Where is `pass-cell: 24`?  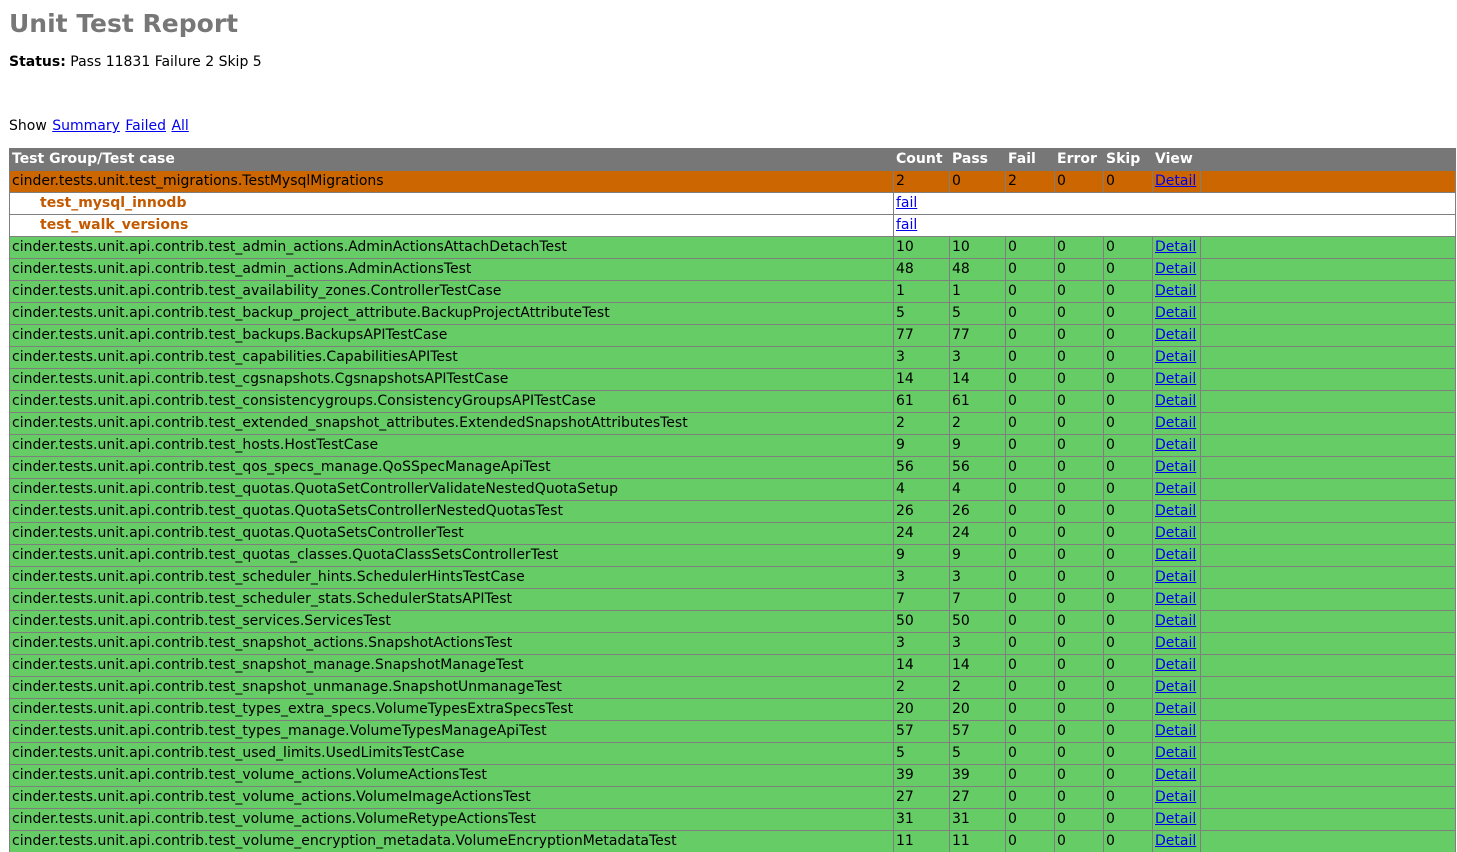
pass-cell: 24 is located at coordinates (977, 533).